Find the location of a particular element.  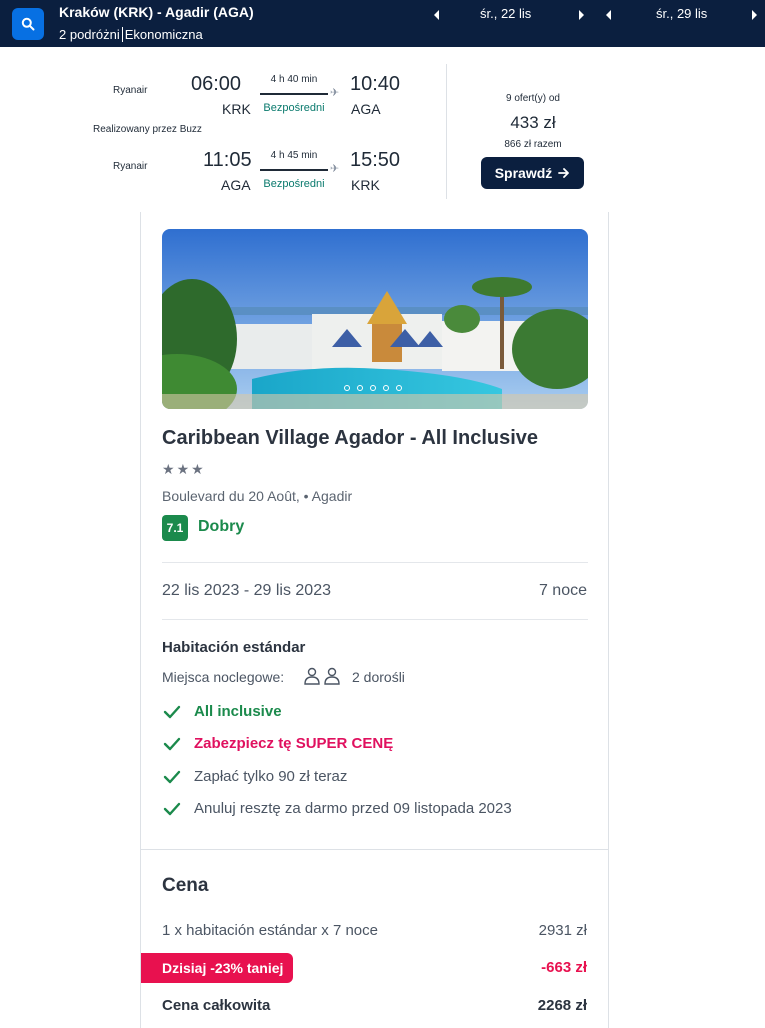

operated-by-note: Realizowany przez Buzz is located at coordinates (147, 129).